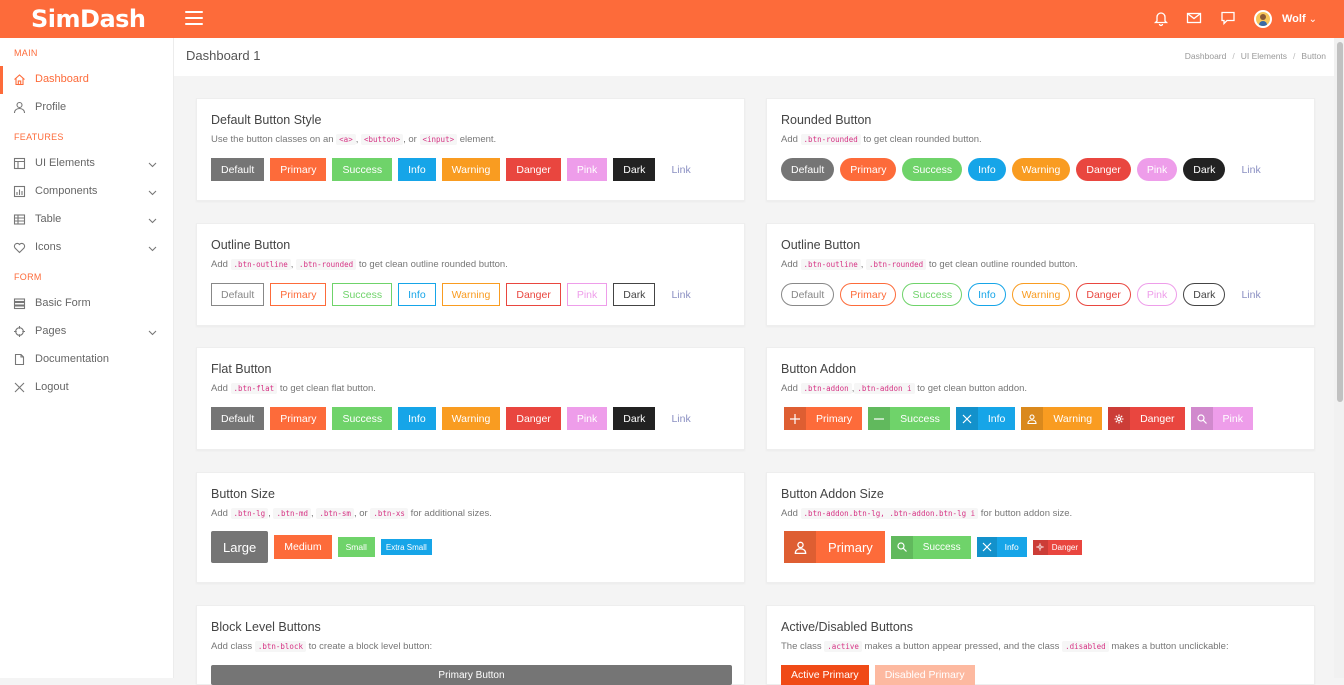  I want to click on warning-addon-button: Warning, so click(1062, 418).